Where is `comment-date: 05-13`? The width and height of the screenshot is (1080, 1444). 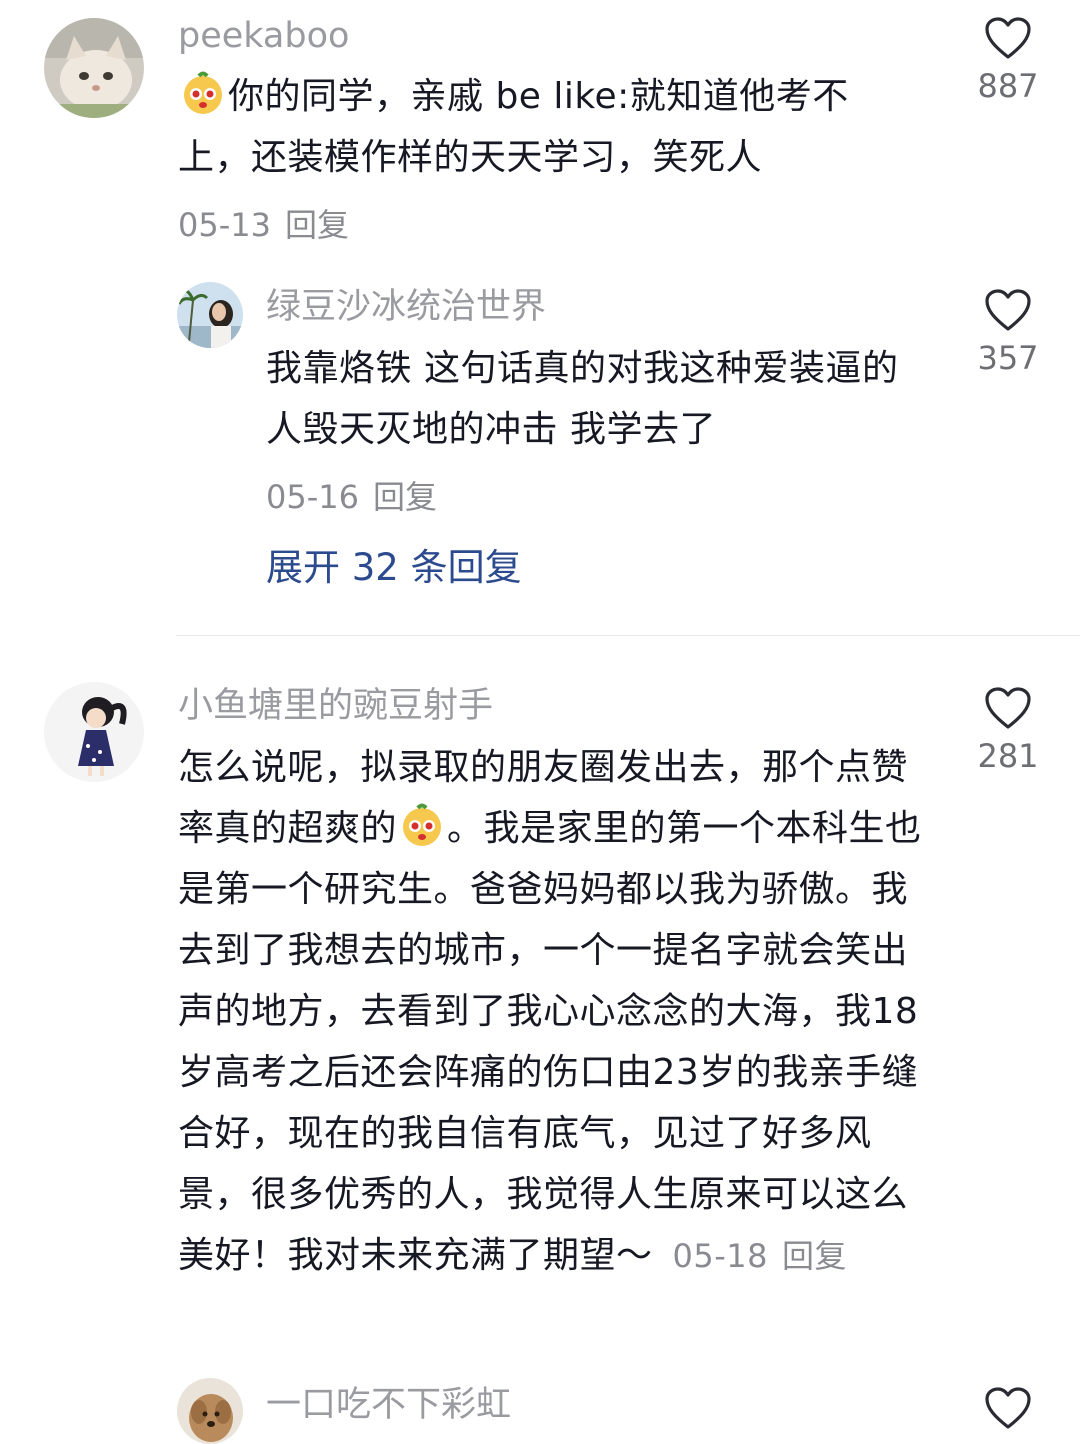 comment-date: 05-13 is located at coordinates (224, 225).